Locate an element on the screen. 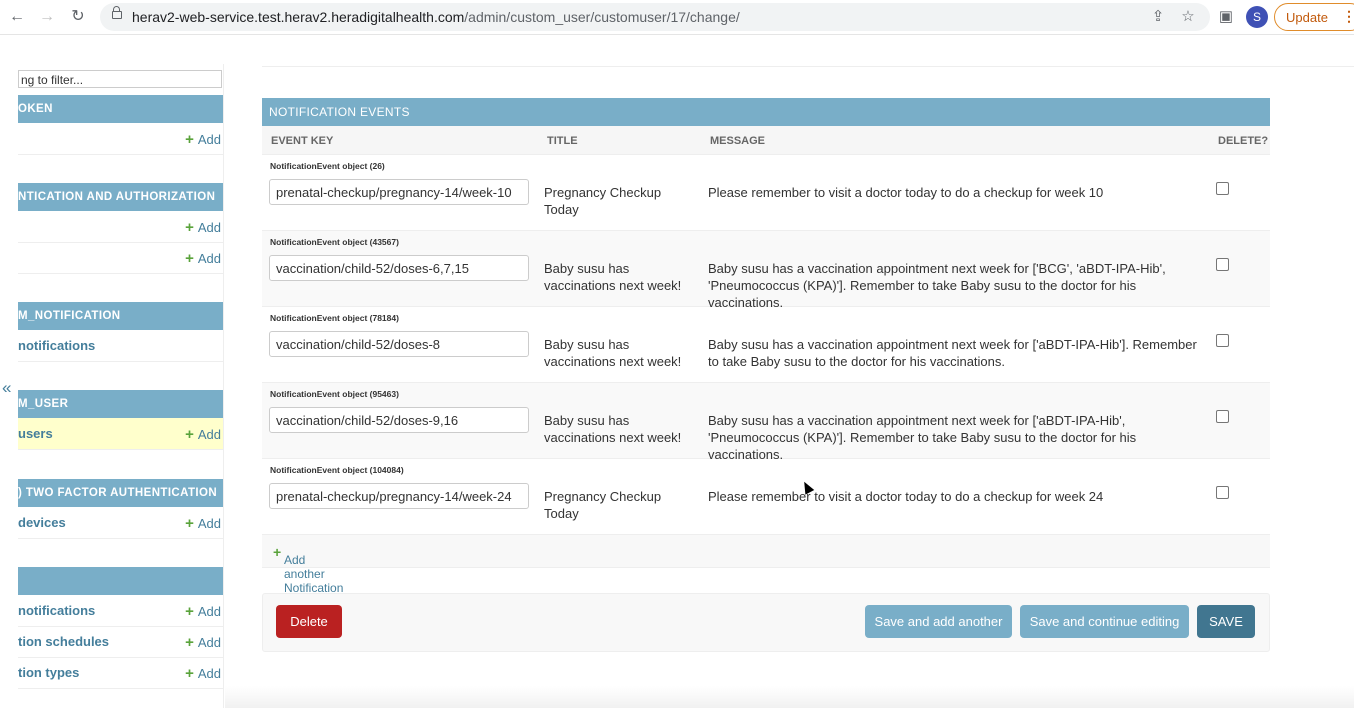 This screenshot has width=1354, height=708. forward-icon: → is located at coordinates (47, 17).